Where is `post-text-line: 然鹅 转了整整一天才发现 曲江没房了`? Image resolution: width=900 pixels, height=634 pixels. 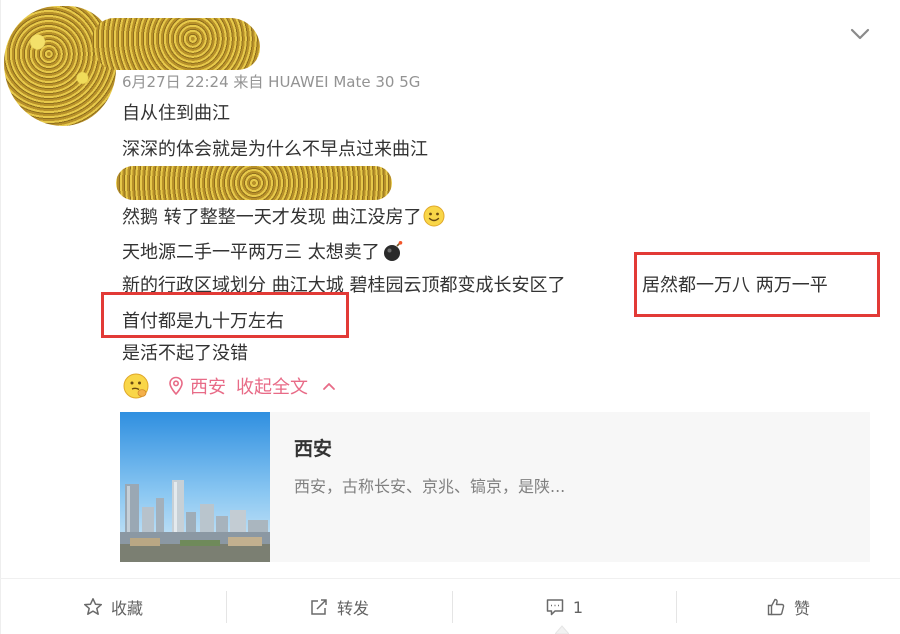 post-text-line: 然鹅 转了整整一天才发现 曲江没房了 is located at coordinates (283, 217).